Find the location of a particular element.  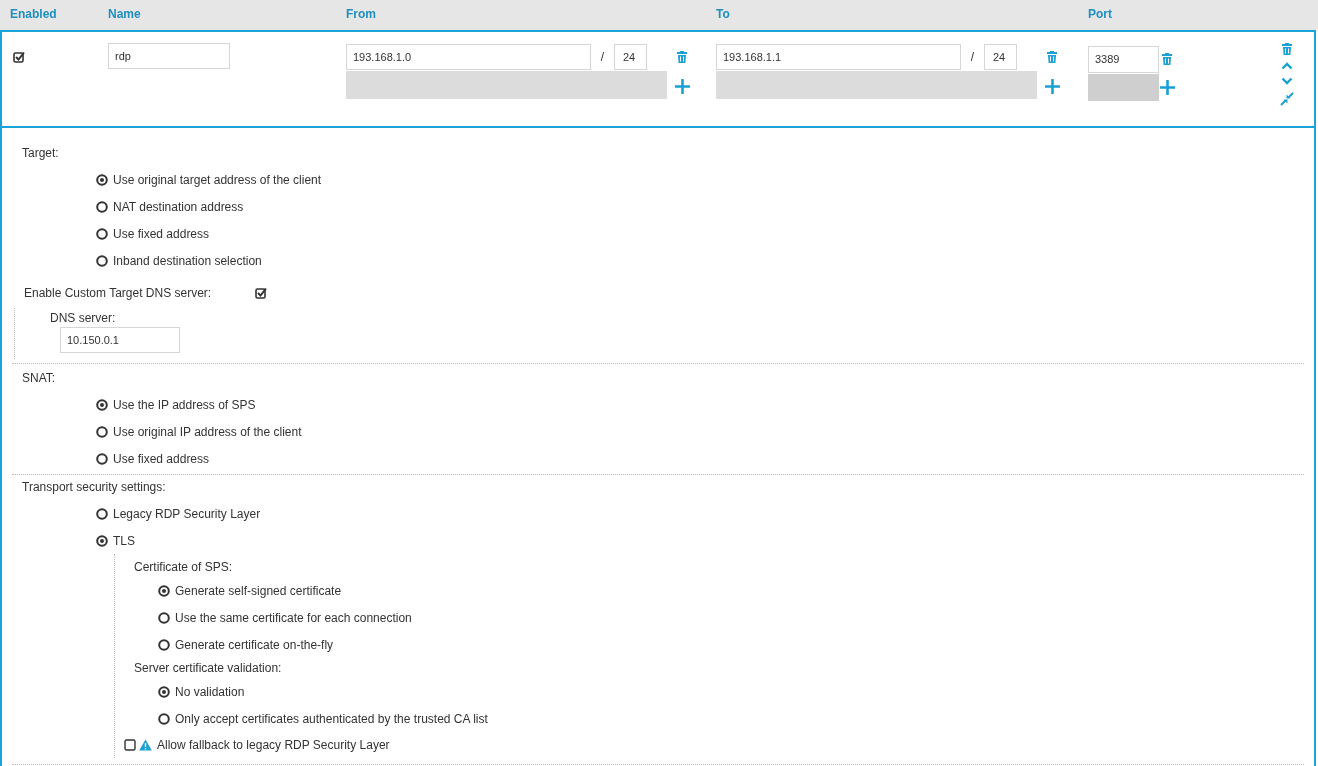

address-field: 193.168.1.0 is located at coordinates (468, 57).